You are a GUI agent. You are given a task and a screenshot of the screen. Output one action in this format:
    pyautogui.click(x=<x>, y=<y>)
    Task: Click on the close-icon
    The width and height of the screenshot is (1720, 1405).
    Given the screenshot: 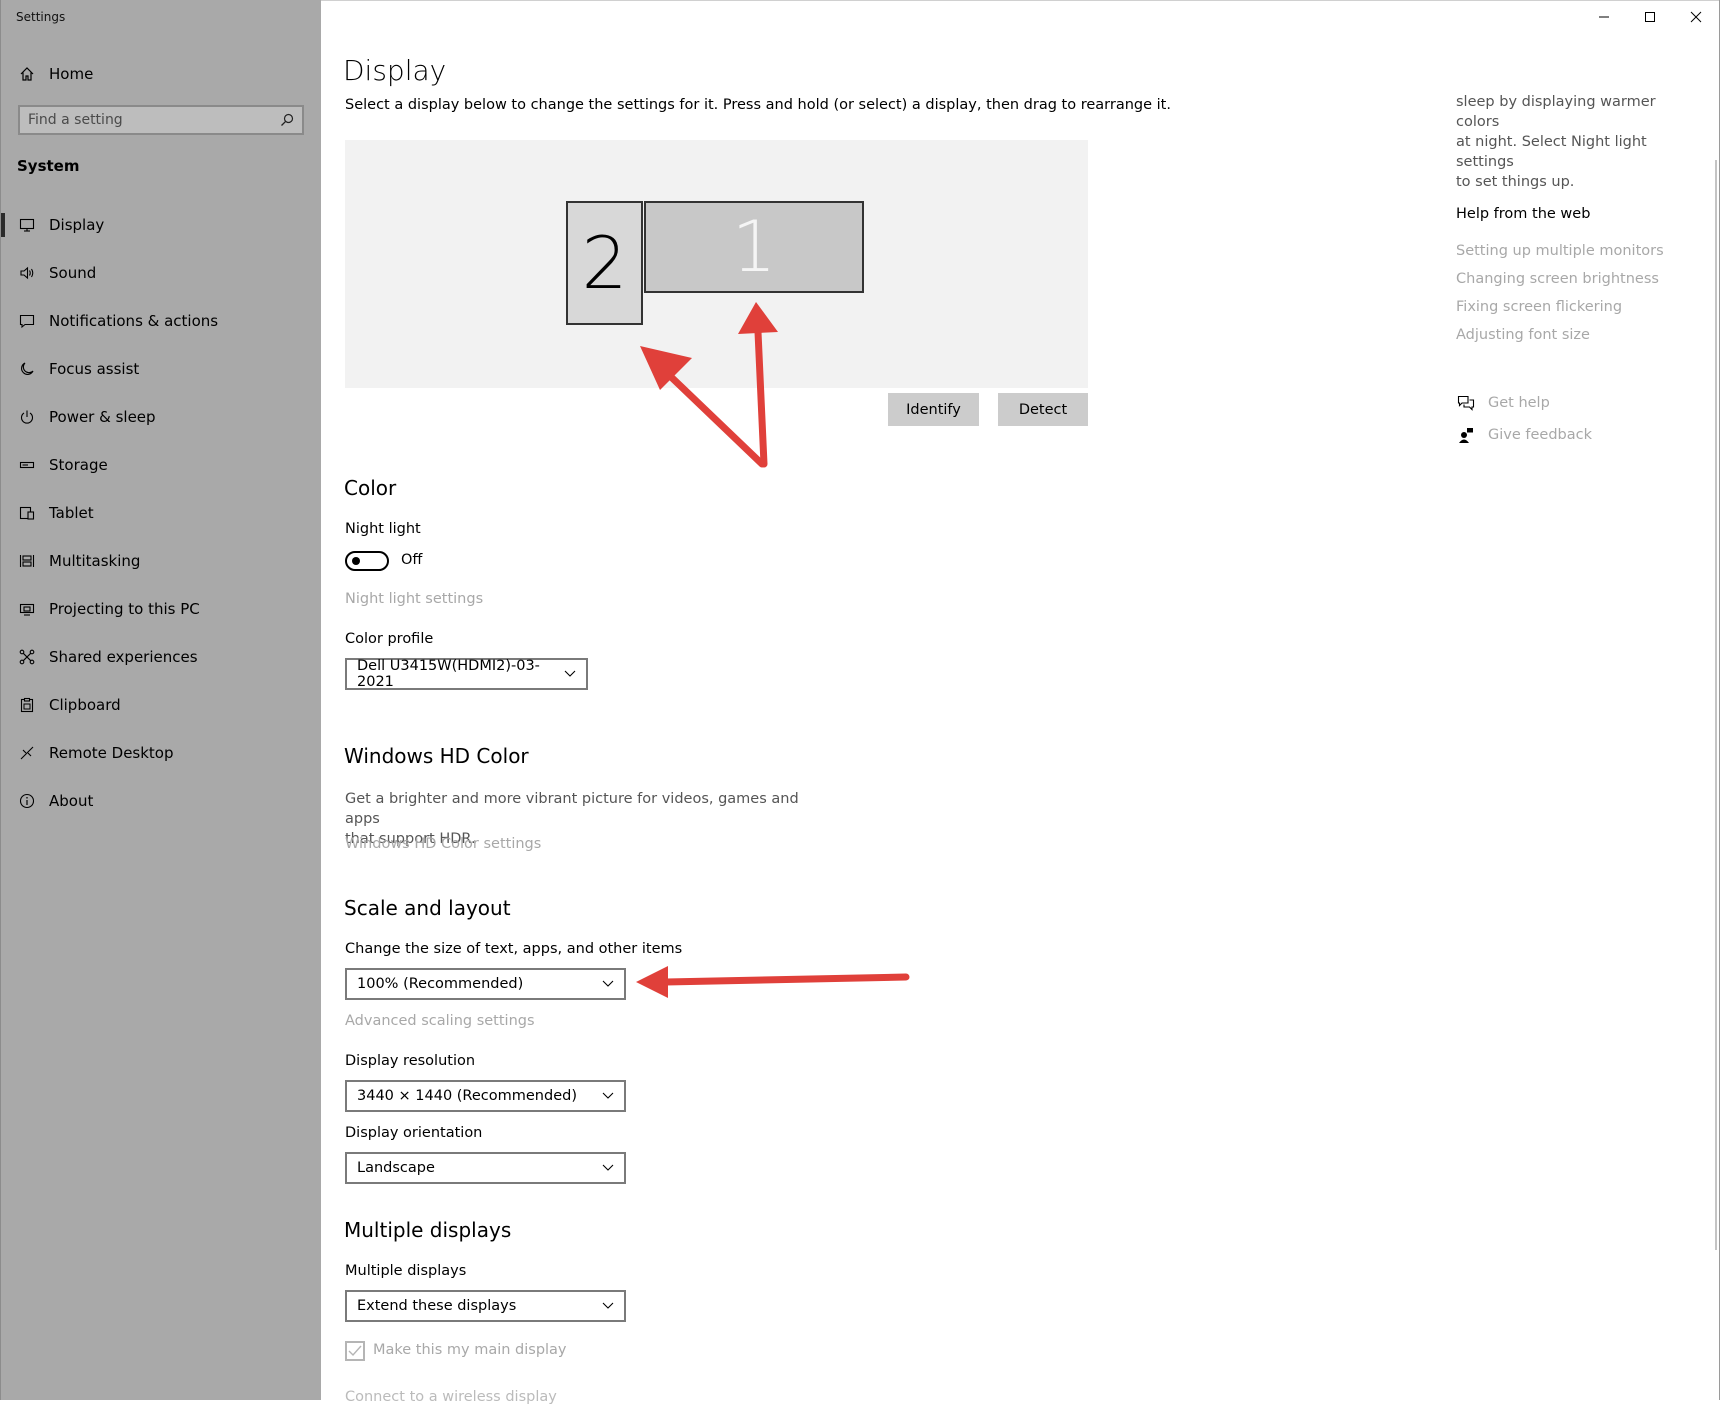 What is the action you would take?
    pyautogui.click(x=1696, y=17)
    